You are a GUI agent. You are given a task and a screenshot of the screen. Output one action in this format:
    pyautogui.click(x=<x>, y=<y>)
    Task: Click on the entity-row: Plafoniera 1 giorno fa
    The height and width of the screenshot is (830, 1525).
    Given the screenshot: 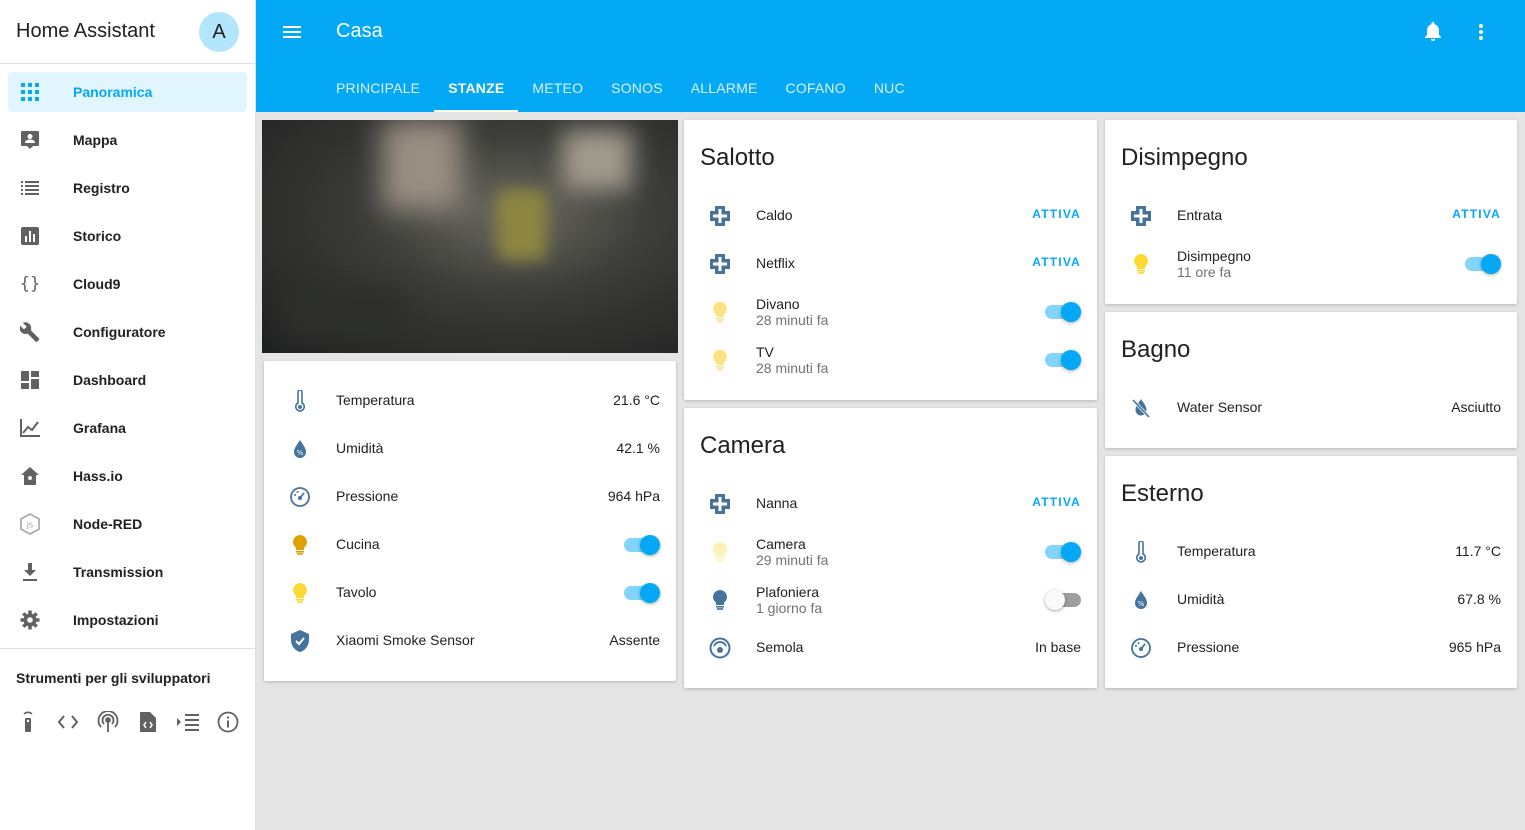 What is the action you would take?
    pyautogui.click(x=890, y=600)
    